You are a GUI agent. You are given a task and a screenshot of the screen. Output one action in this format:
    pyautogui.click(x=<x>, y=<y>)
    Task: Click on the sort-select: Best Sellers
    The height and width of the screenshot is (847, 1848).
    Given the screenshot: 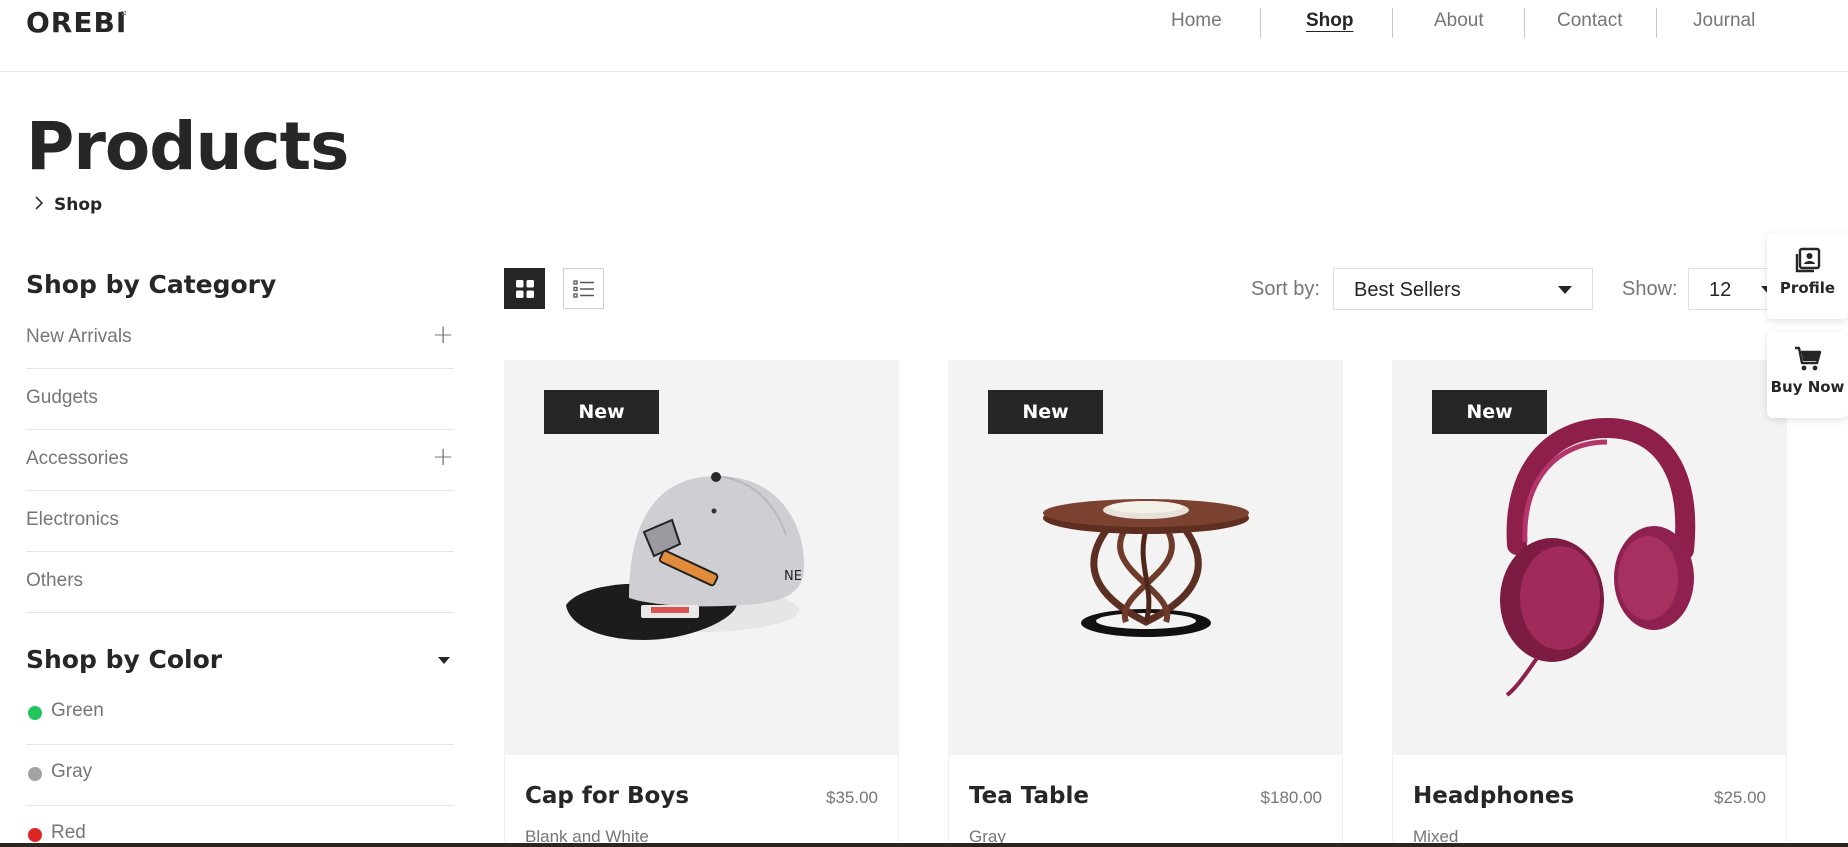 What is the action you would take?
    pyautogui.click(x=1463, y=289)
    